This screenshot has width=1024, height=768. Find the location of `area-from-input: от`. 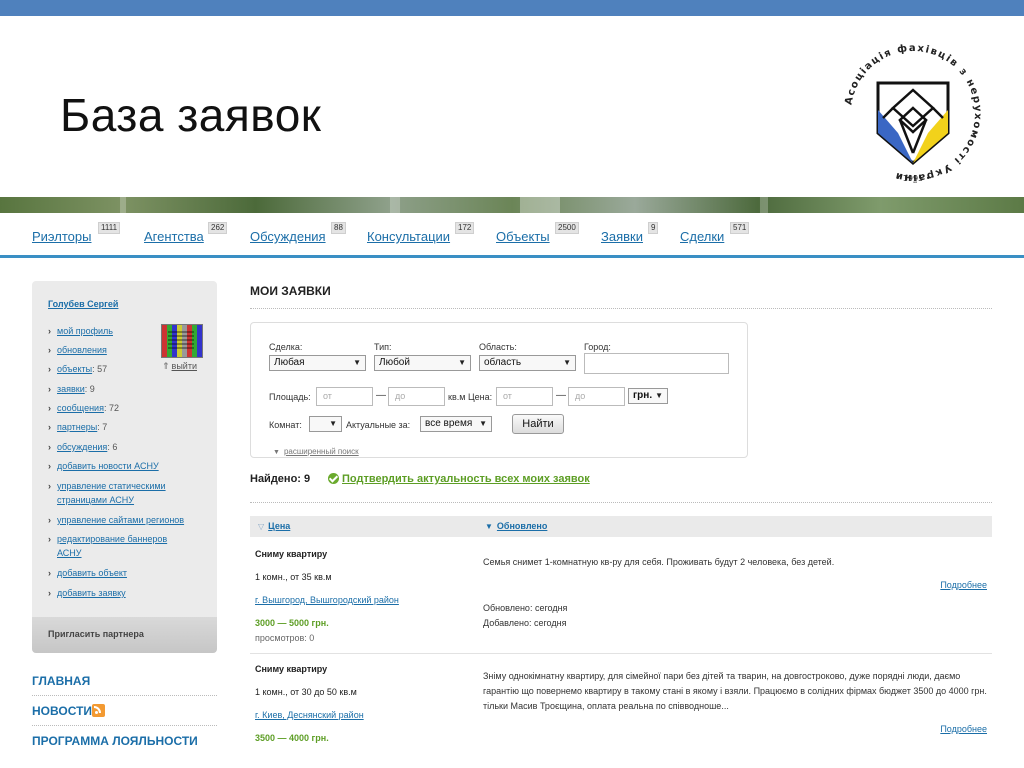

area-from-input: от is located at coordinates (344, 396).